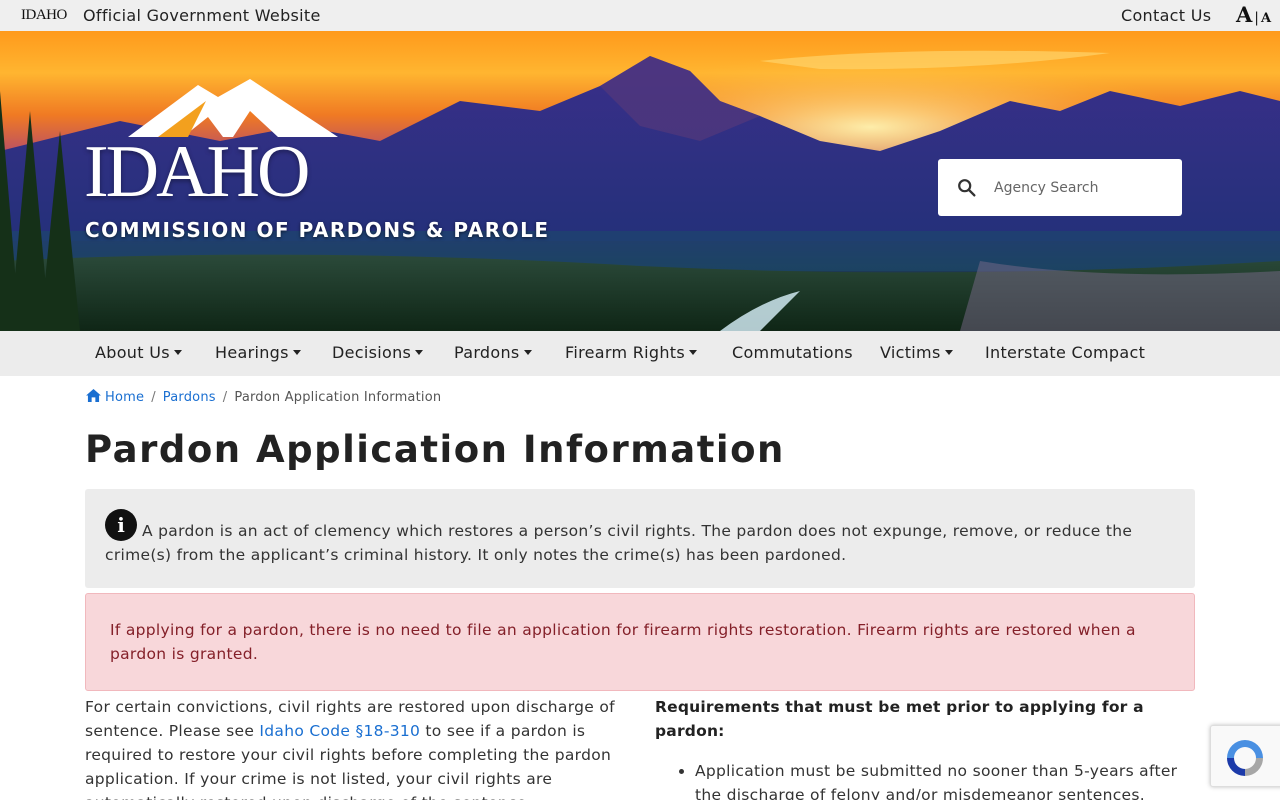  I want to click on official-website-label: Official Government Website, so click(202, 15).